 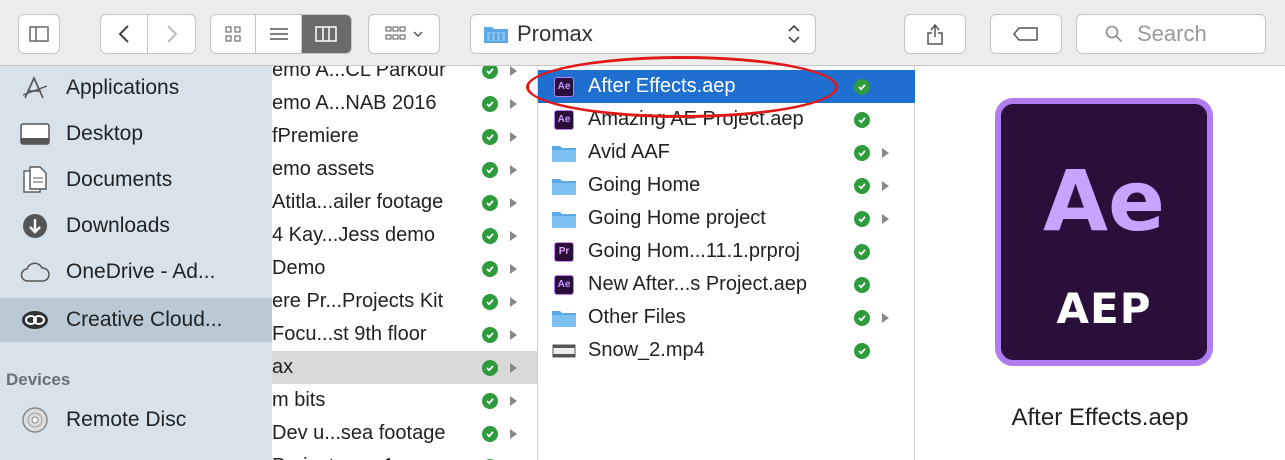 I want to click on list-item: ere Pr...Projects Kit, so click(x=404, y=301).